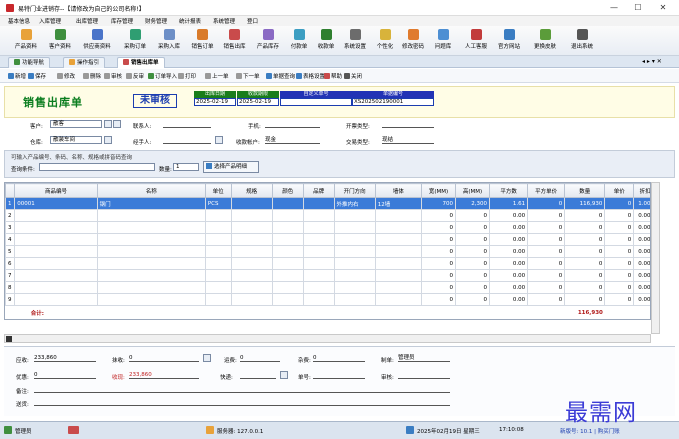  What do you see at coordinates (151, 190) in the screenshot?
I see `column-header: 名称` at bounding box center [151, 190].